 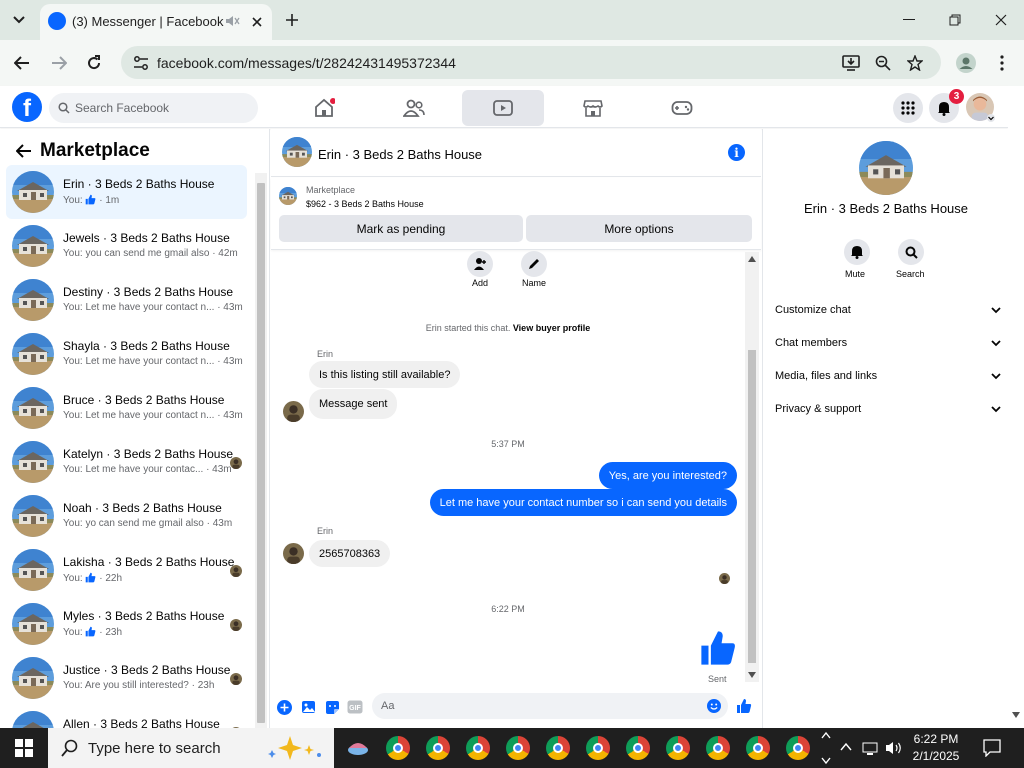 What do you see at coordinates (888, 314) in the screenshot?
I see `chat-info-section: Customize chat` at bounding box center [888, 314].